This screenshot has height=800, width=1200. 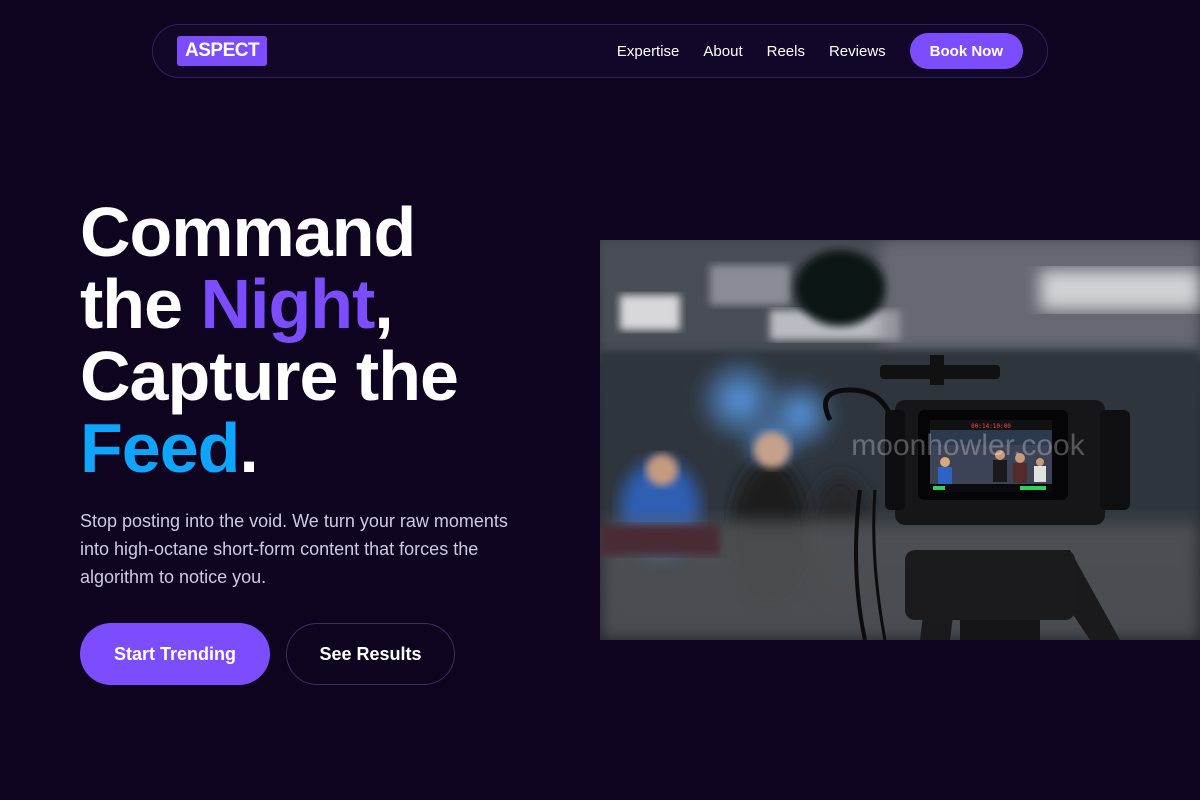 I want to click on headline-line-2: the Night,, so click(x=269, y=304).